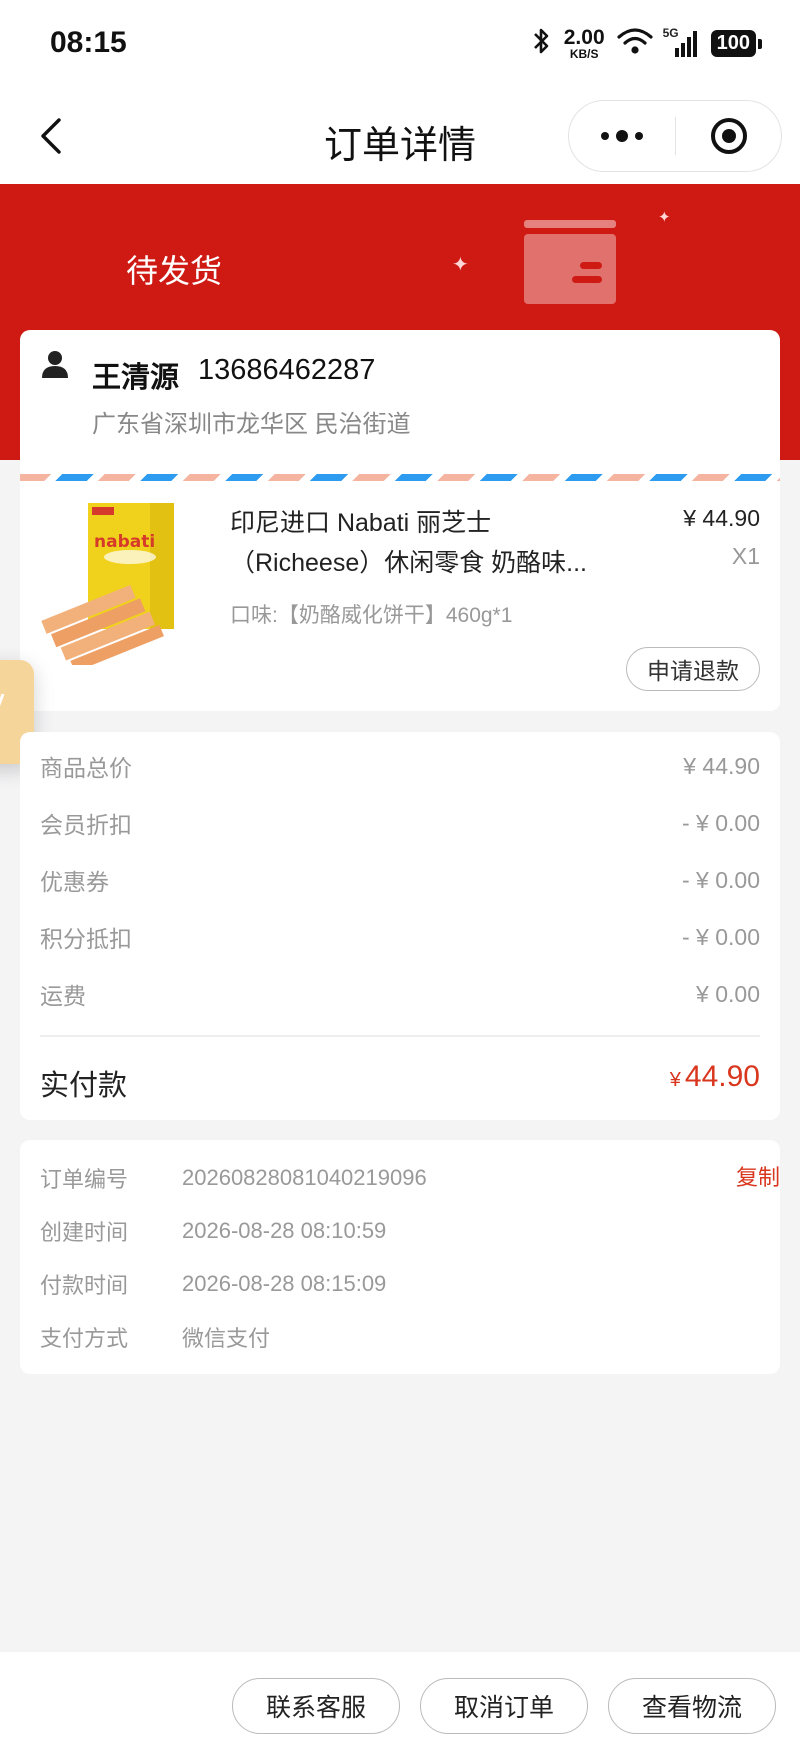 This screenshot has width=800, height=1760. I want to click on paid-time-value: 2026-08-28 08:15:09, so click(284, 1283).